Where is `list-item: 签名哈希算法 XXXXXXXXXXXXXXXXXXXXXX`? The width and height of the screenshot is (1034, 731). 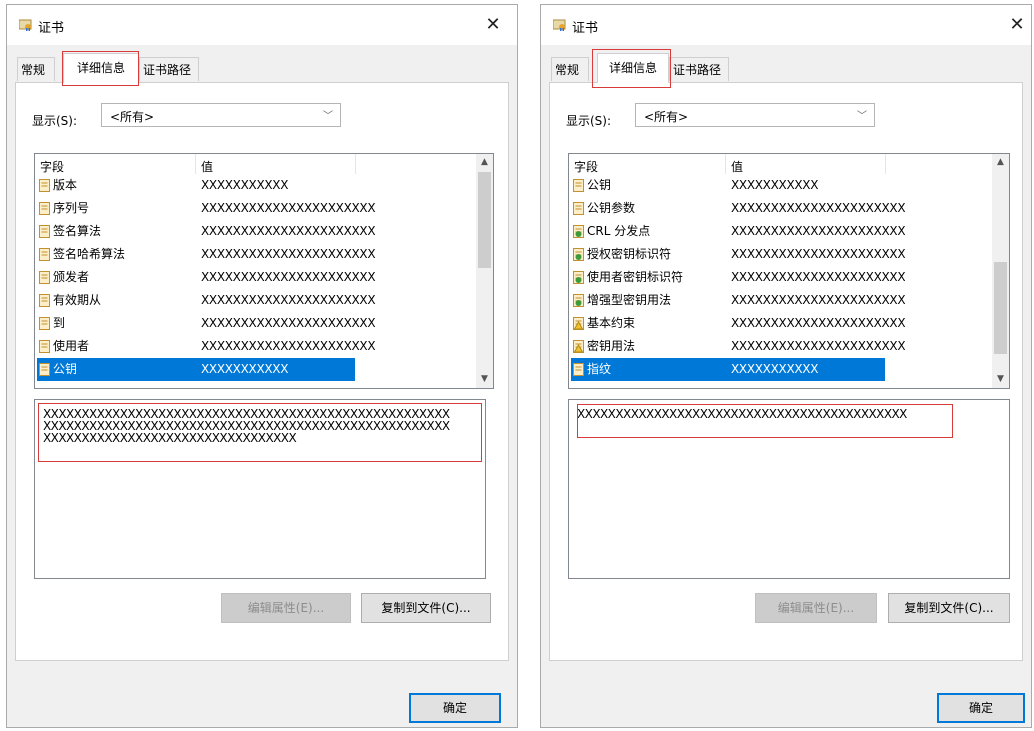
list-item: 签名哈希算法 XXXXXXXXXXXXXXXXXXXXXX is located at coordinates (264, 254).